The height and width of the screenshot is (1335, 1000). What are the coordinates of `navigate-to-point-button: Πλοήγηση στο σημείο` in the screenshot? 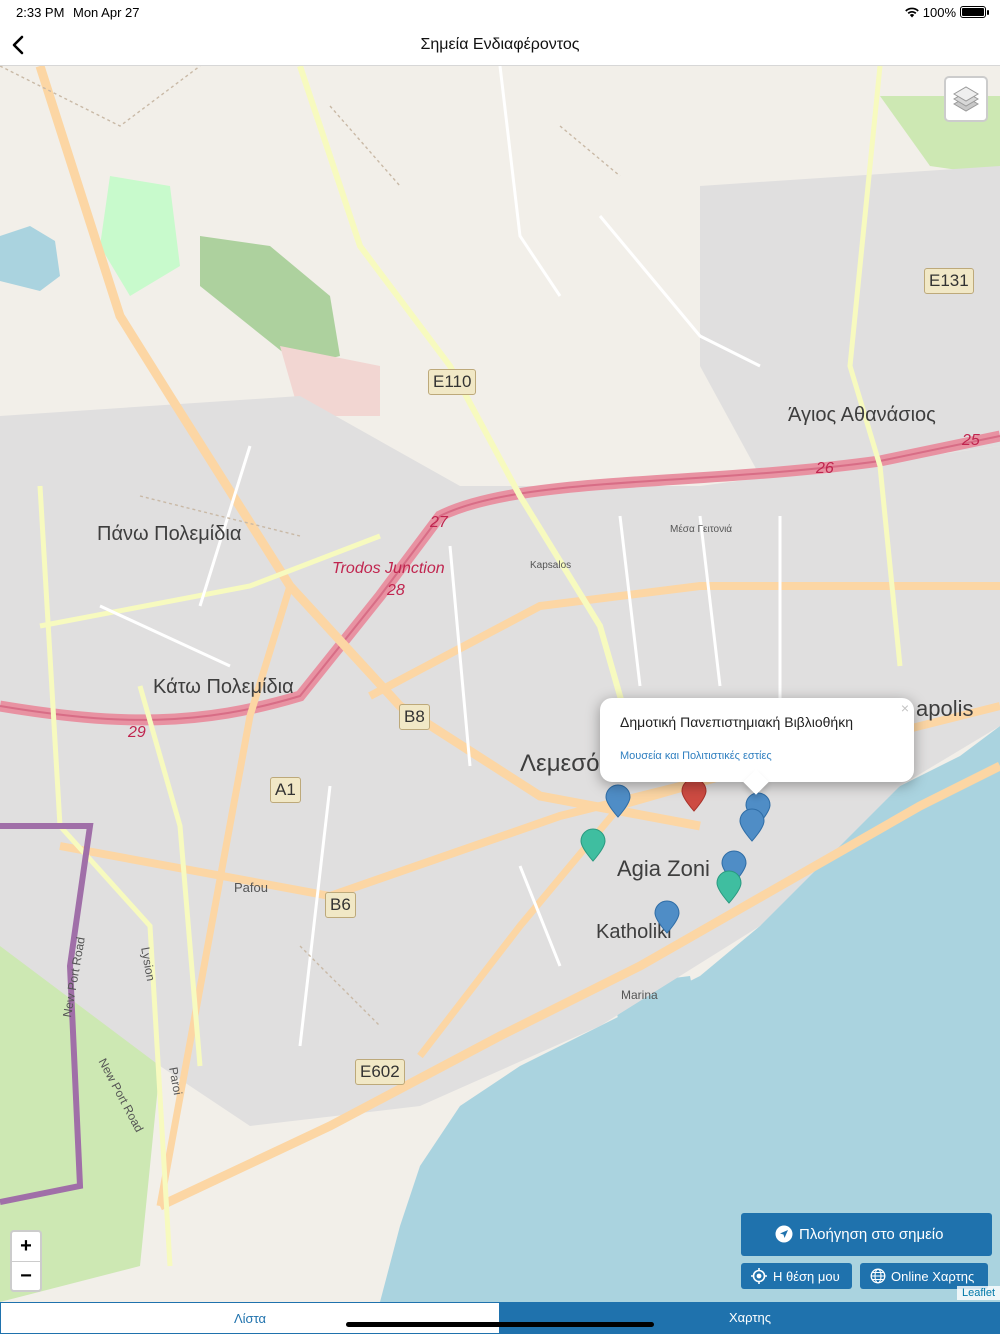 It's located at (866, 1234).